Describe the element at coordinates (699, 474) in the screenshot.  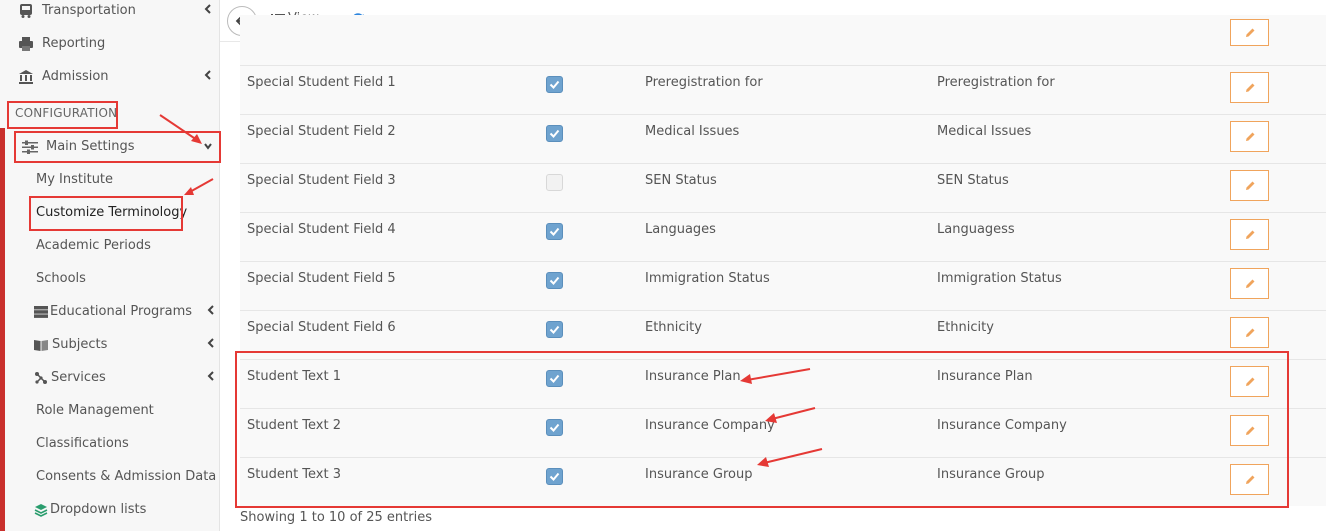
I see `default-term: Insurance Group` at that location.